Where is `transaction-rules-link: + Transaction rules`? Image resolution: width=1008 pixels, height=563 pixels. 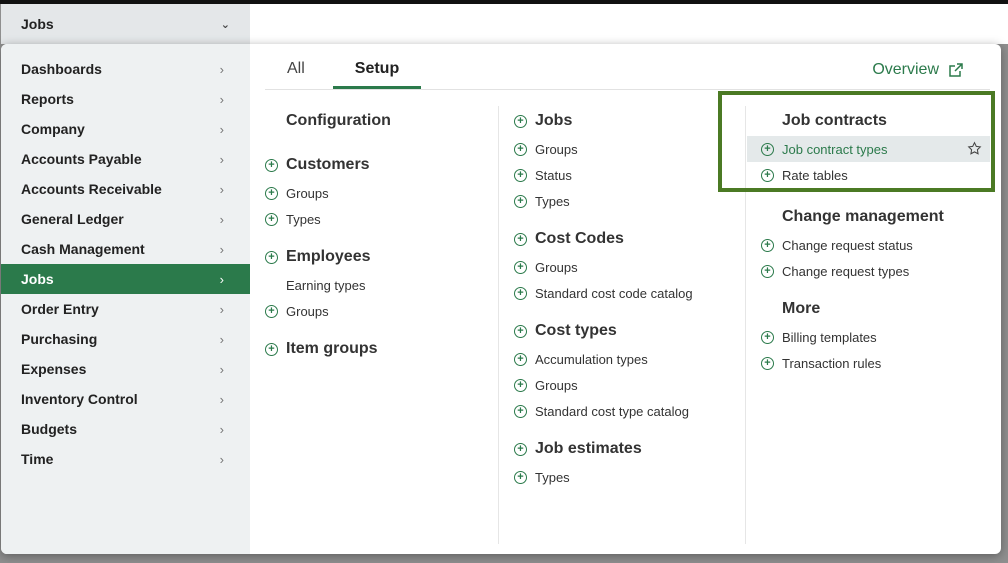 transaction-rules-link: + Transaction rules is located at coordinates (880, 363).